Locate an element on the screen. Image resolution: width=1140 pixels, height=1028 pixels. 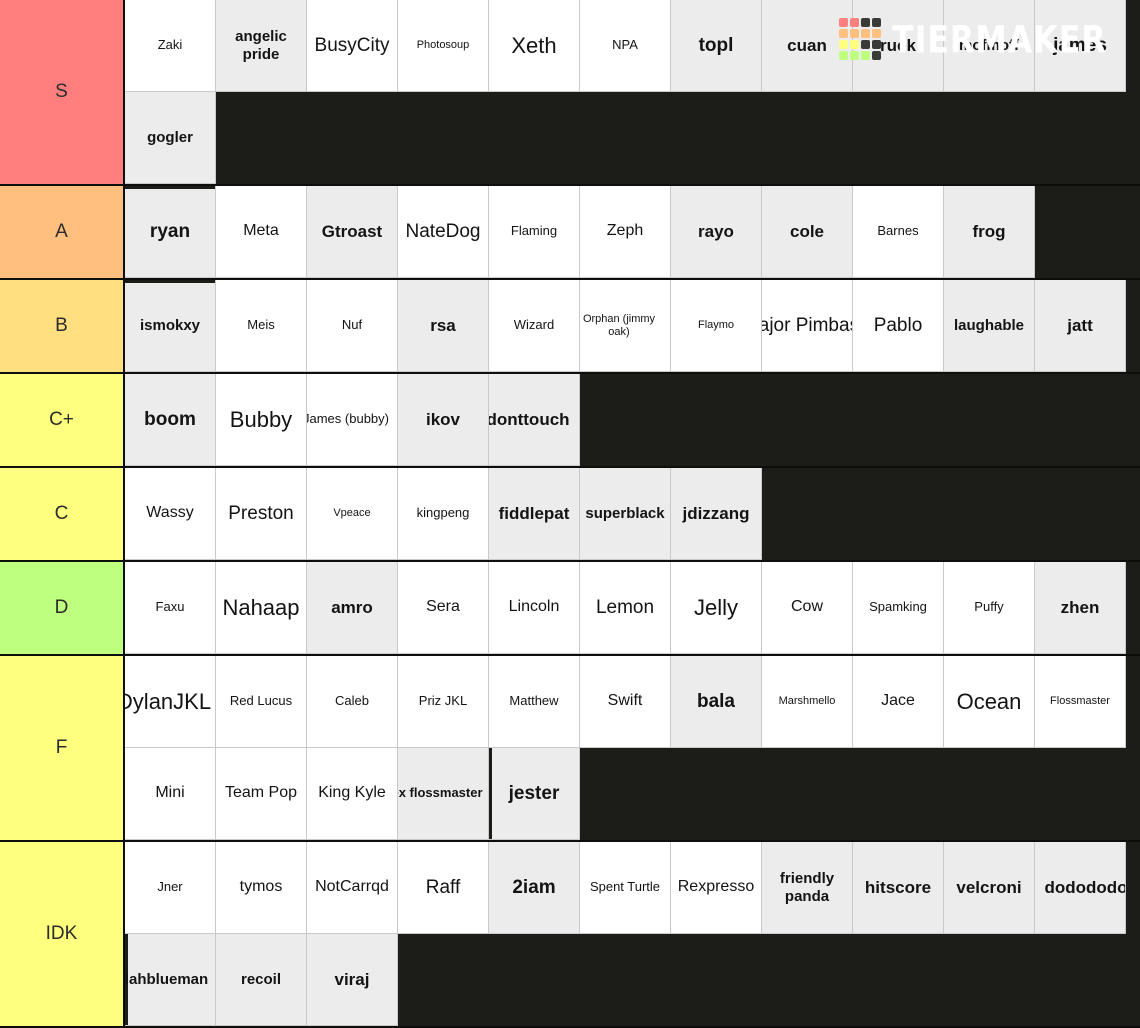
tier-item: Spamking is located at coordinates (898, 608).